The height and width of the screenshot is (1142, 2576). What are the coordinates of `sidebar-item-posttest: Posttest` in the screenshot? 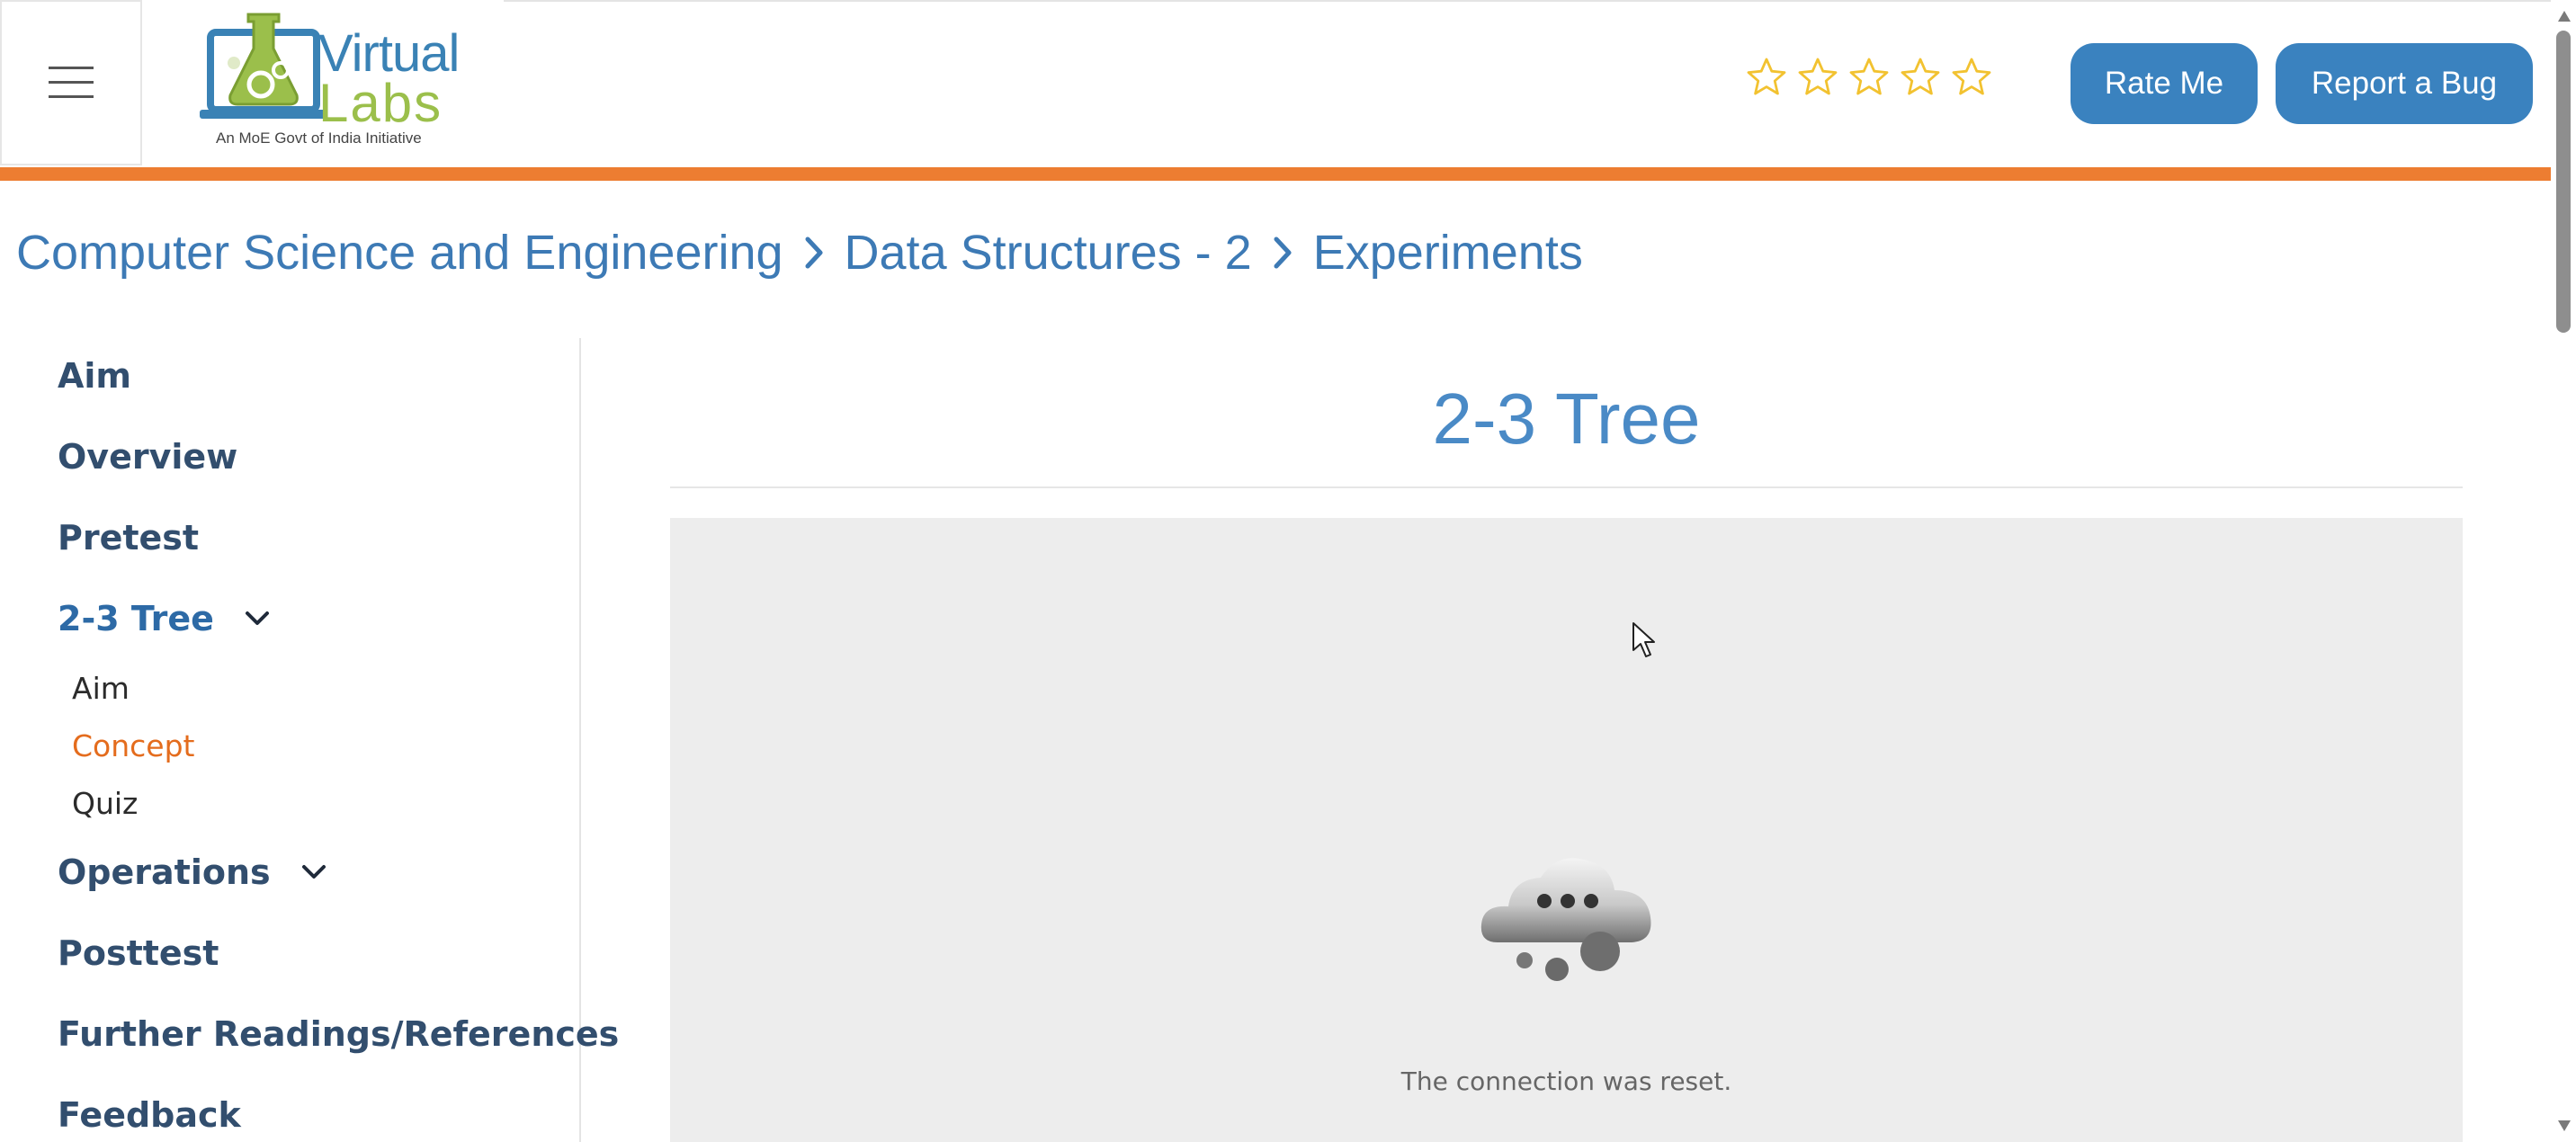 It's located at (138, 953).